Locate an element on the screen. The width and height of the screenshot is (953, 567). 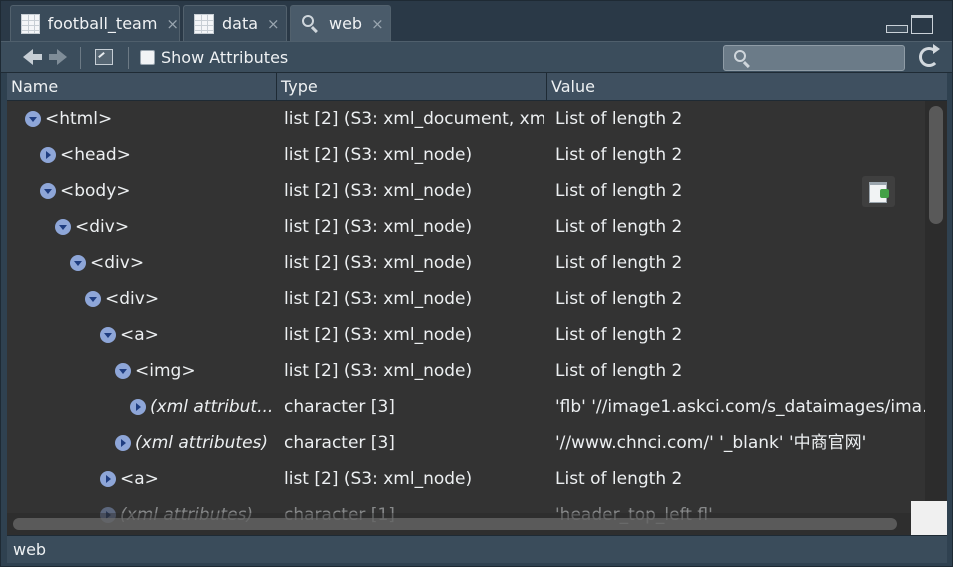
tab-data: data × is located at coordinates (235, 23).